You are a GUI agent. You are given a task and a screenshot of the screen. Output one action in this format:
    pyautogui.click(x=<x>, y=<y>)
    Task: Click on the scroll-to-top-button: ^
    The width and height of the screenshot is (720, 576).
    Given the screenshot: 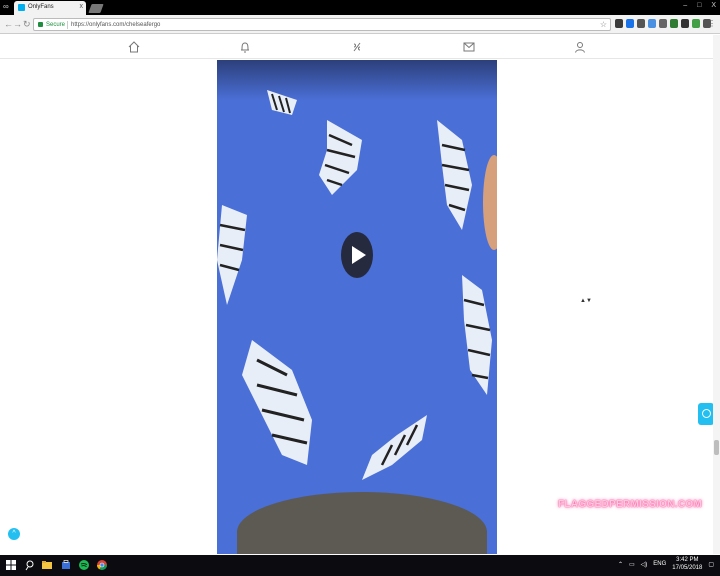 What is the action you would take?
    pyautogui.click(x=14, y=534)
    